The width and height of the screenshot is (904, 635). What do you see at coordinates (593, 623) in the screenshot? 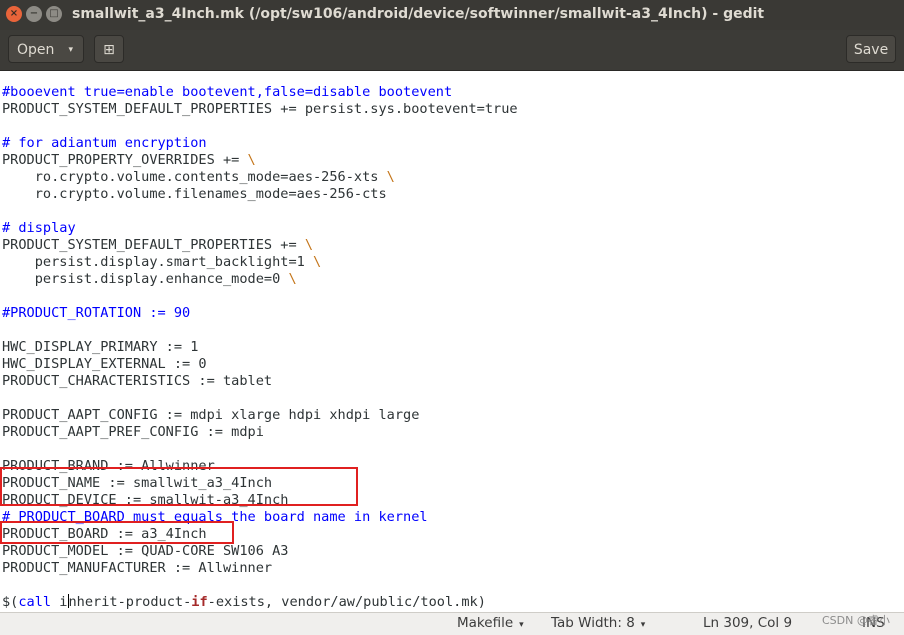
I see `tab-width-label: Tab Width: 8` at bounding box center [593, 623].